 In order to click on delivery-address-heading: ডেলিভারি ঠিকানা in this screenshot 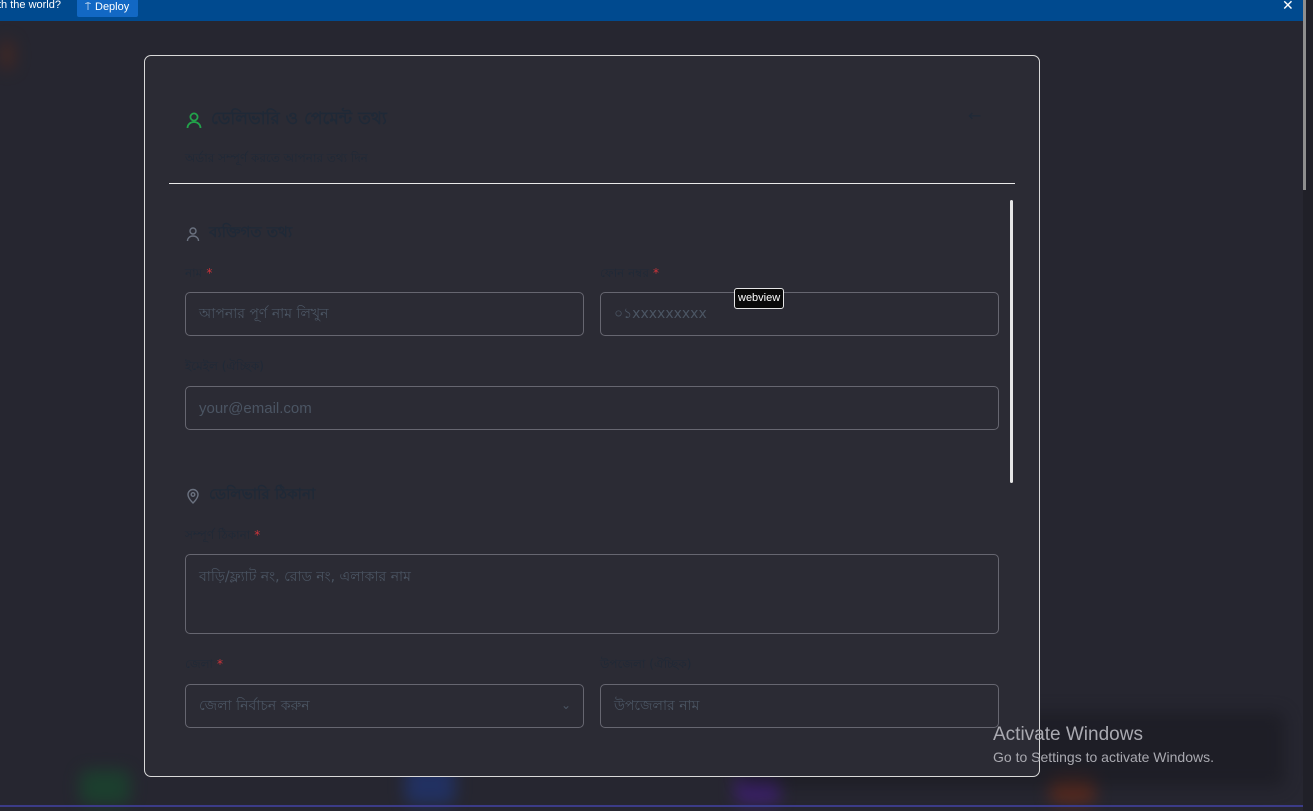, I will do `click(250, 495)`.